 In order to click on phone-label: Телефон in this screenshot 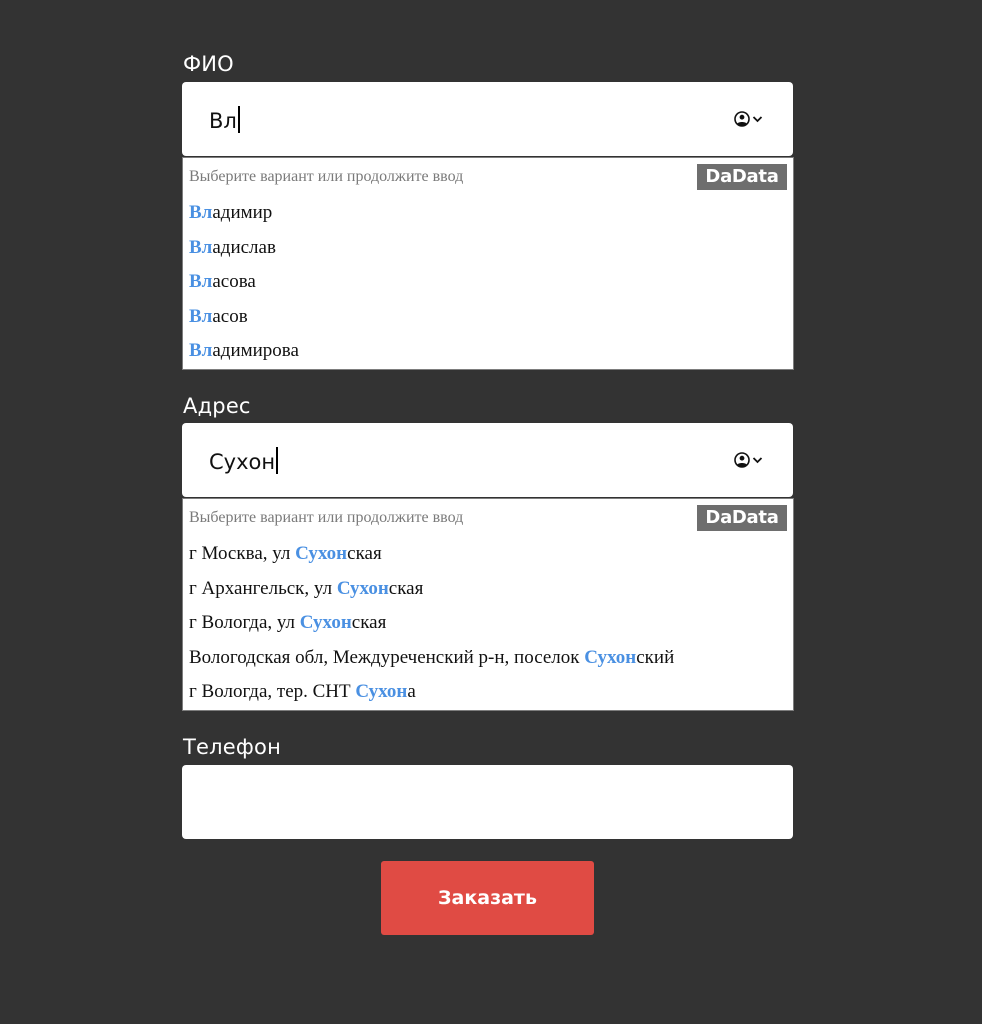, I will do `click(232, 747)`.